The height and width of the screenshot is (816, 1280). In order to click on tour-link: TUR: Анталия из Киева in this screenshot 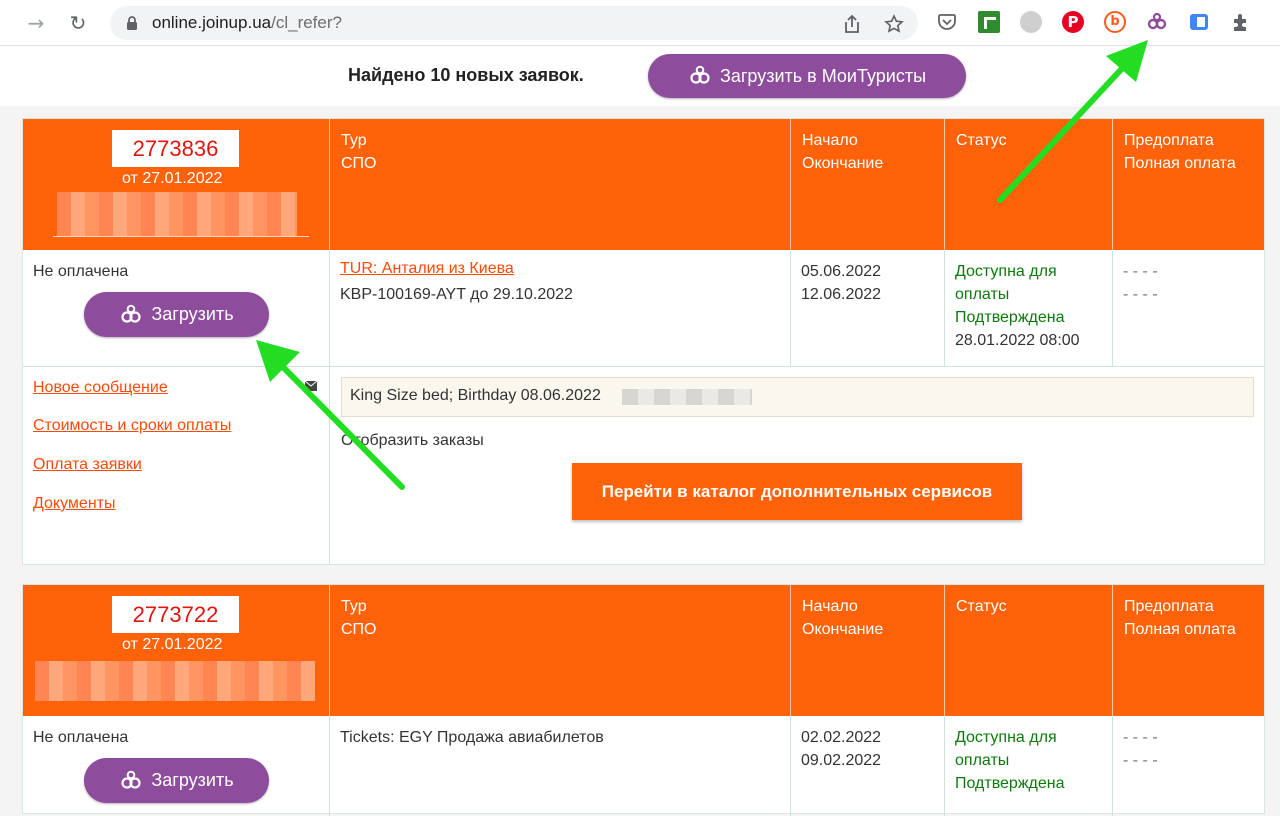, I will do `click(427, 269)`.